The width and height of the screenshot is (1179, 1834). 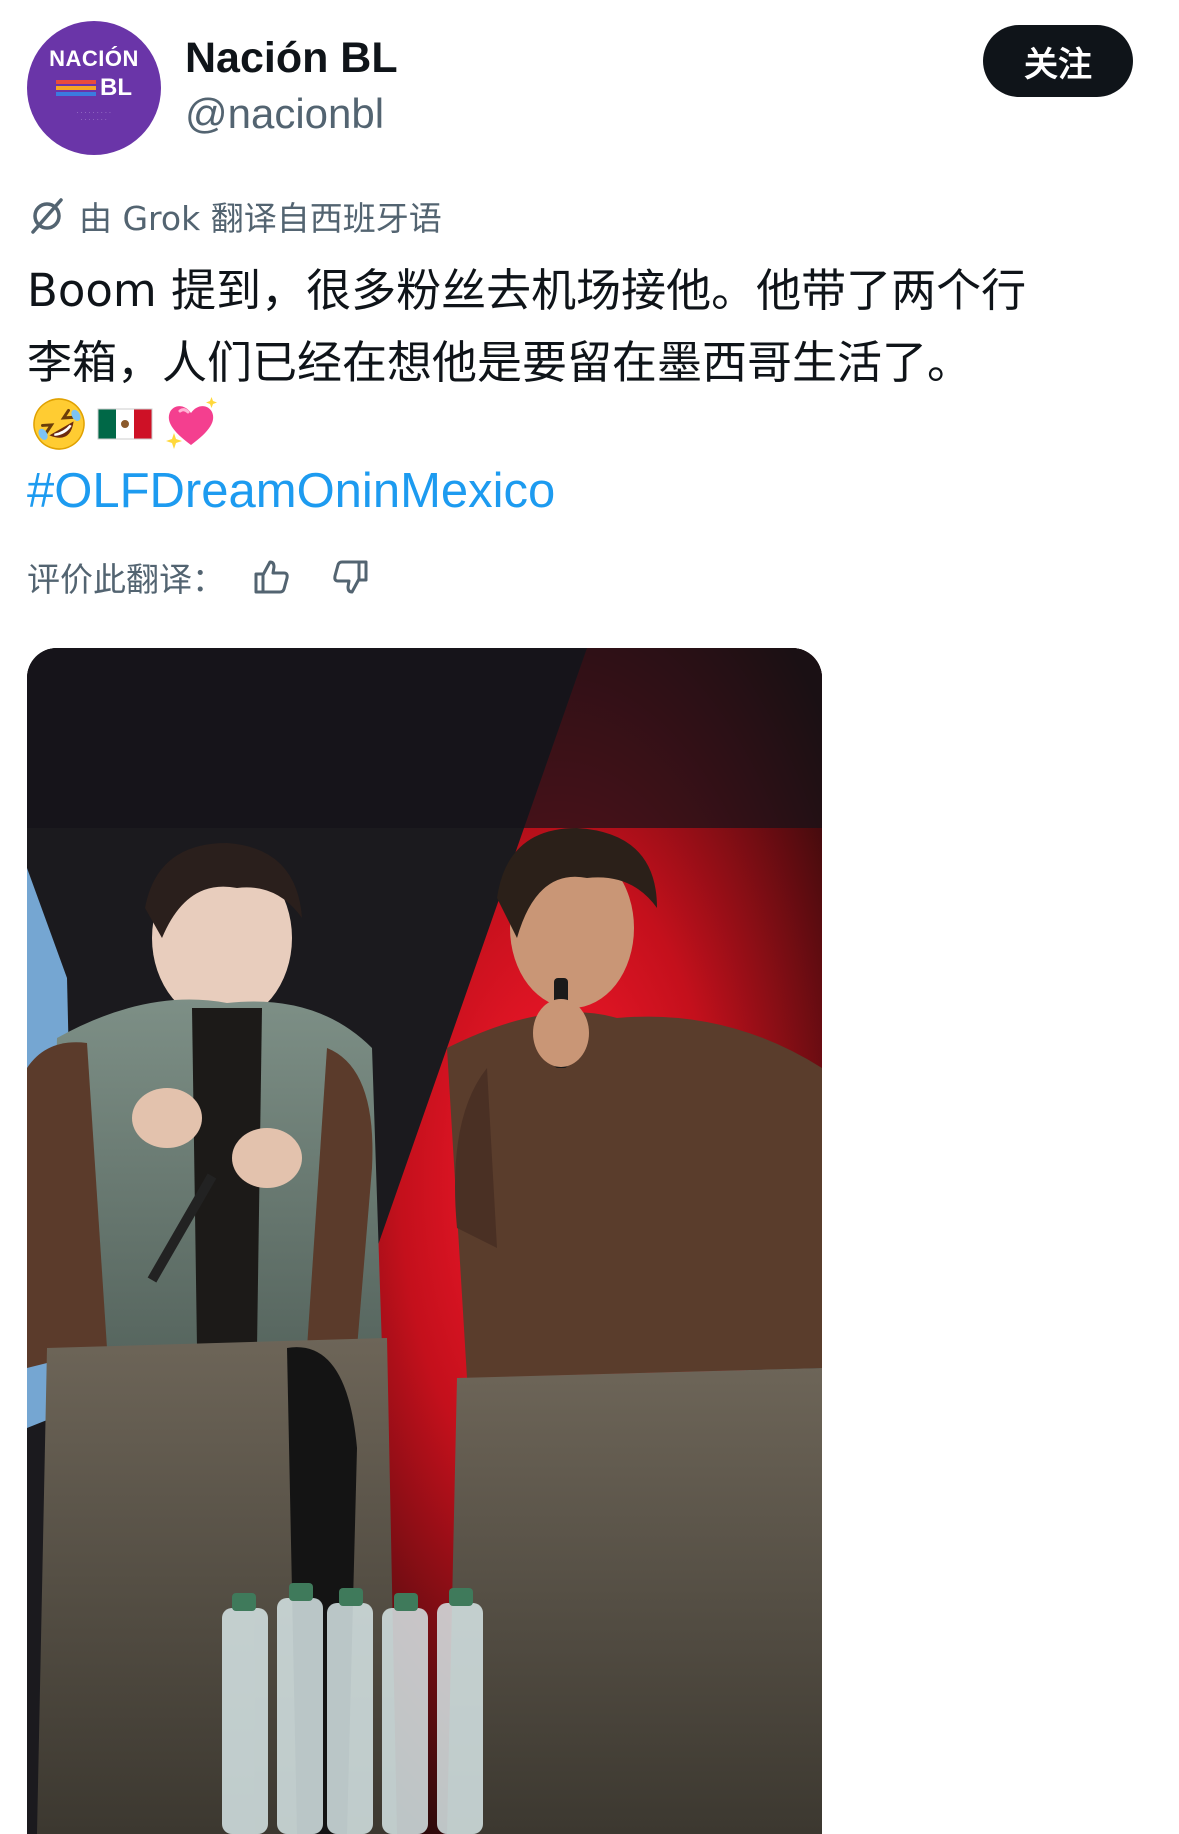 I want to click on user-handle: @nacionbl, so click(x=284, y=114).